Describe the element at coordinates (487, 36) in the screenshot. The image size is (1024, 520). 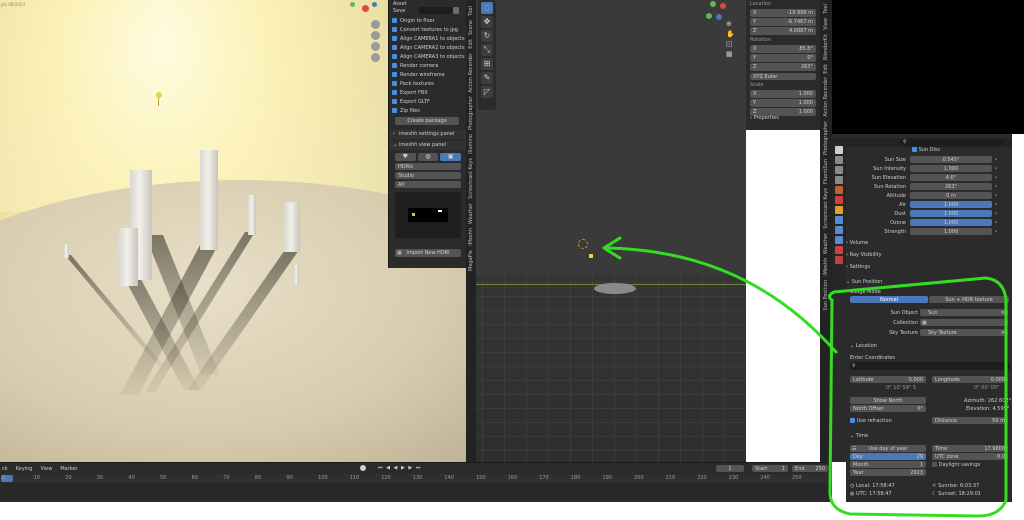
I see `rotate-tool-icon: ↻` at that location.